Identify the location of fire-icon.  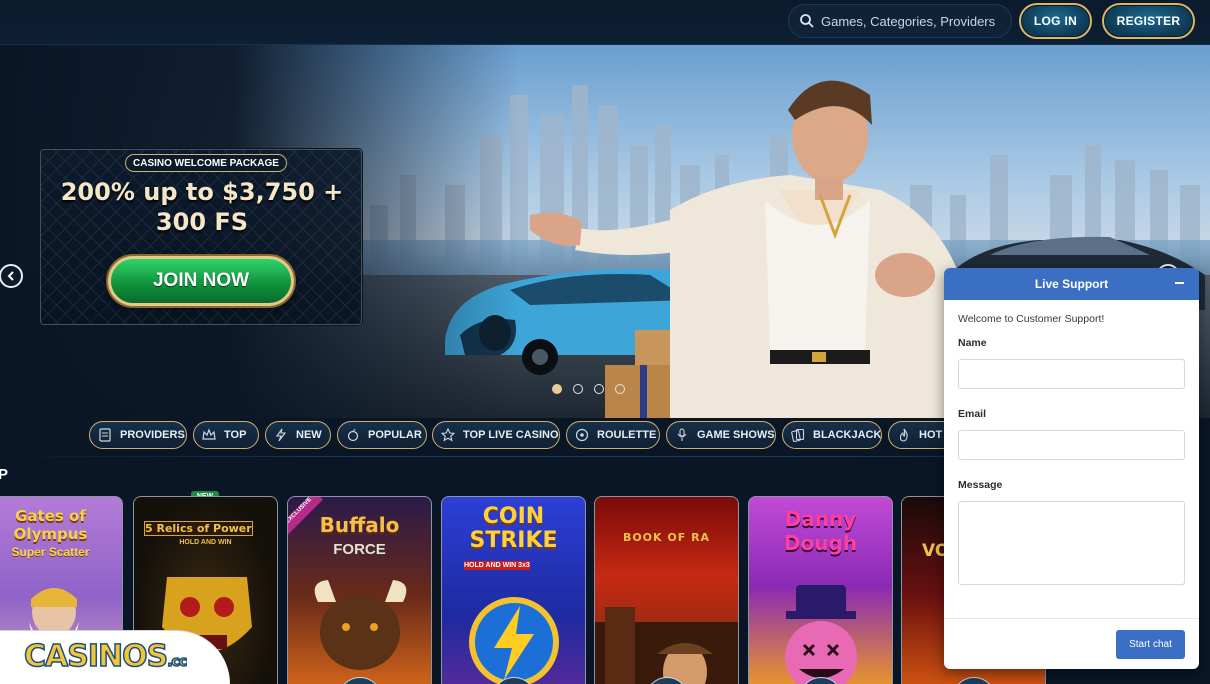
(904, 435).